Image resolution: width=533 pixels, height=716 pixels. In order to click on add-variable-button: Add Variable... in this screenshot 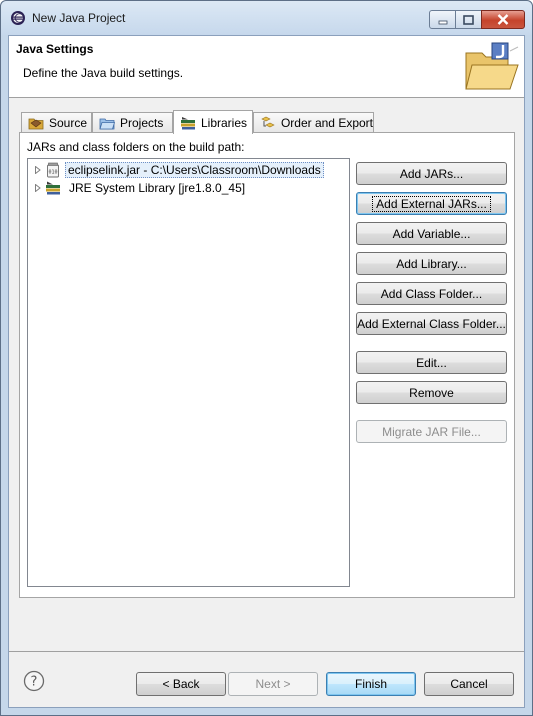, I will do `click(431, 233)`.